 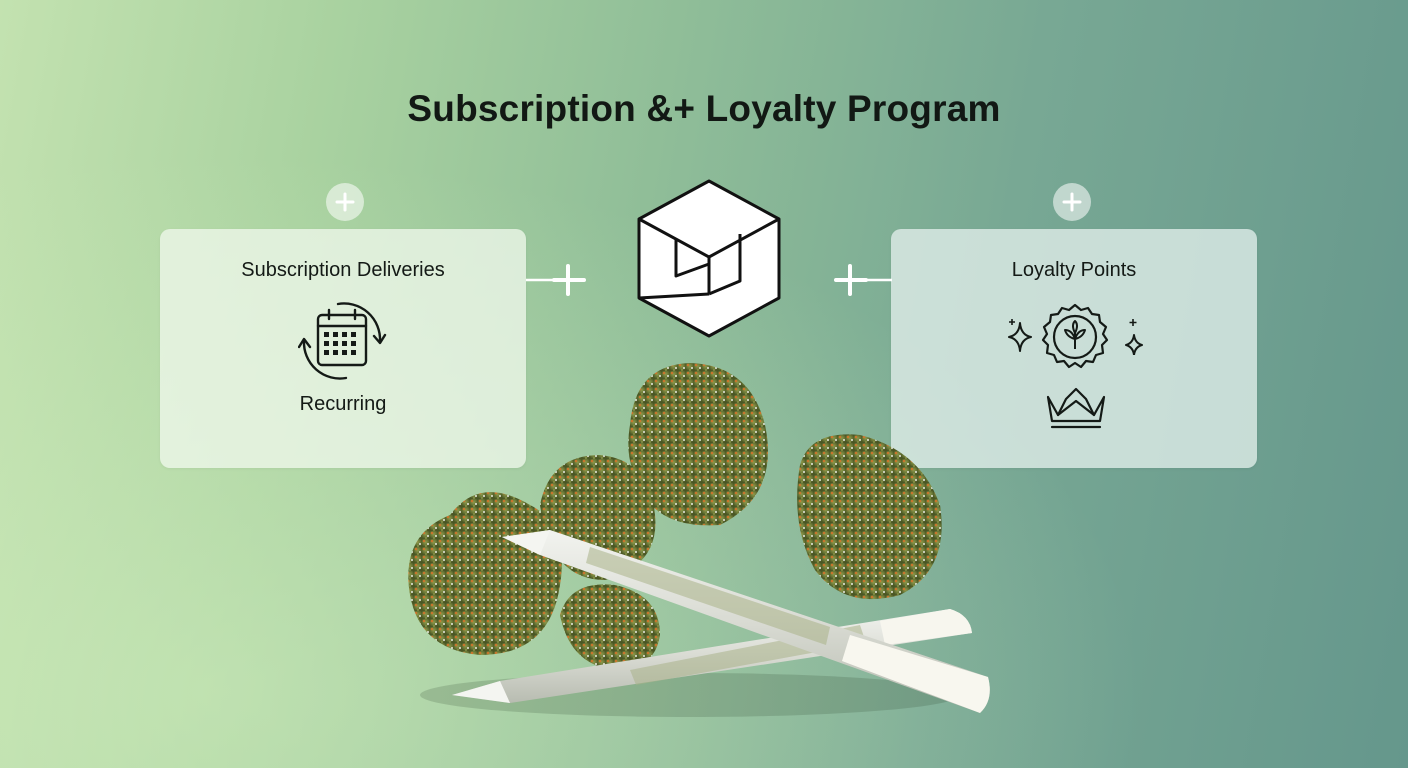 I want to click on leaf-badge-icon, so click(x=1075, y=336).